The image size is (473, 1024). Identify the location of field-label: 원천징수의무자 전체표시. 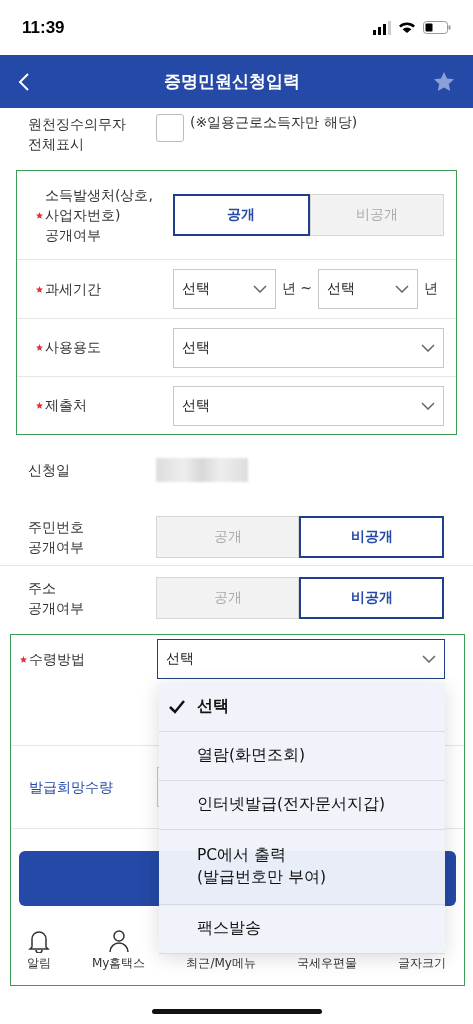
(77, 135).